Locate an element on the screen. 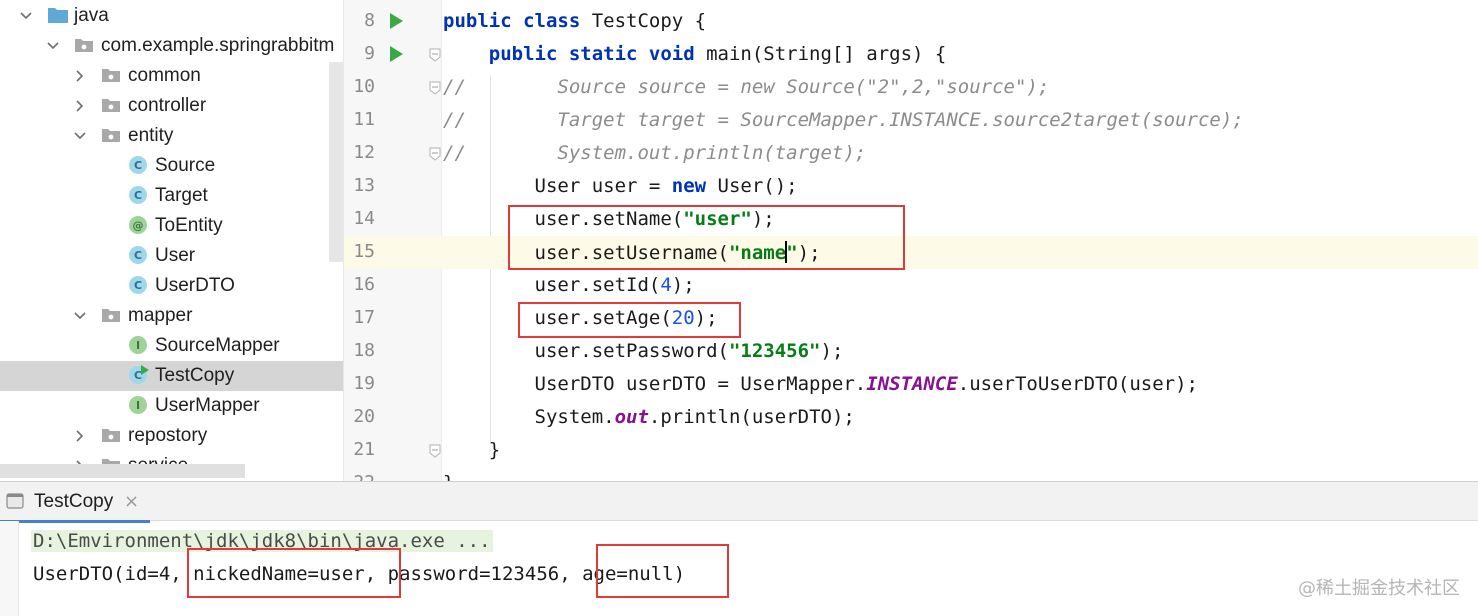 This screenshot has height=616, width=1478. tree-item-user: C User is located at coordinates (171, 256).